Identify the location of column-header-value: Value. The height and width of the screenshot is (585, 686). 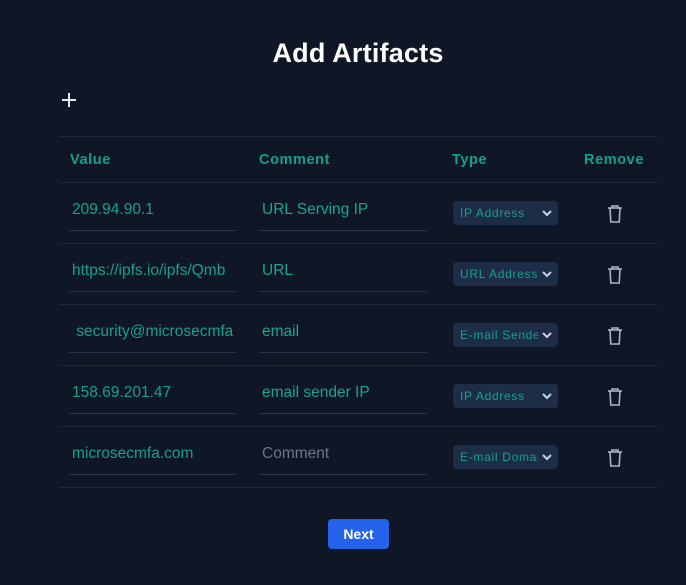
(90, 160).